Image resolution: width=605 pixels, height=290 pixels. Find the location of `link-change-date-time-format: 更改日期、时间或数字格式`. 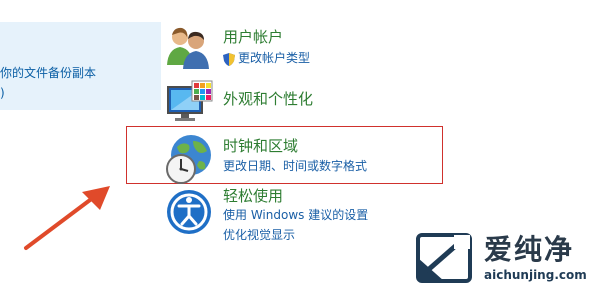

link-change-date-time-format: 更改日期、时间或数字格式 is located at coordinates (295, 166).